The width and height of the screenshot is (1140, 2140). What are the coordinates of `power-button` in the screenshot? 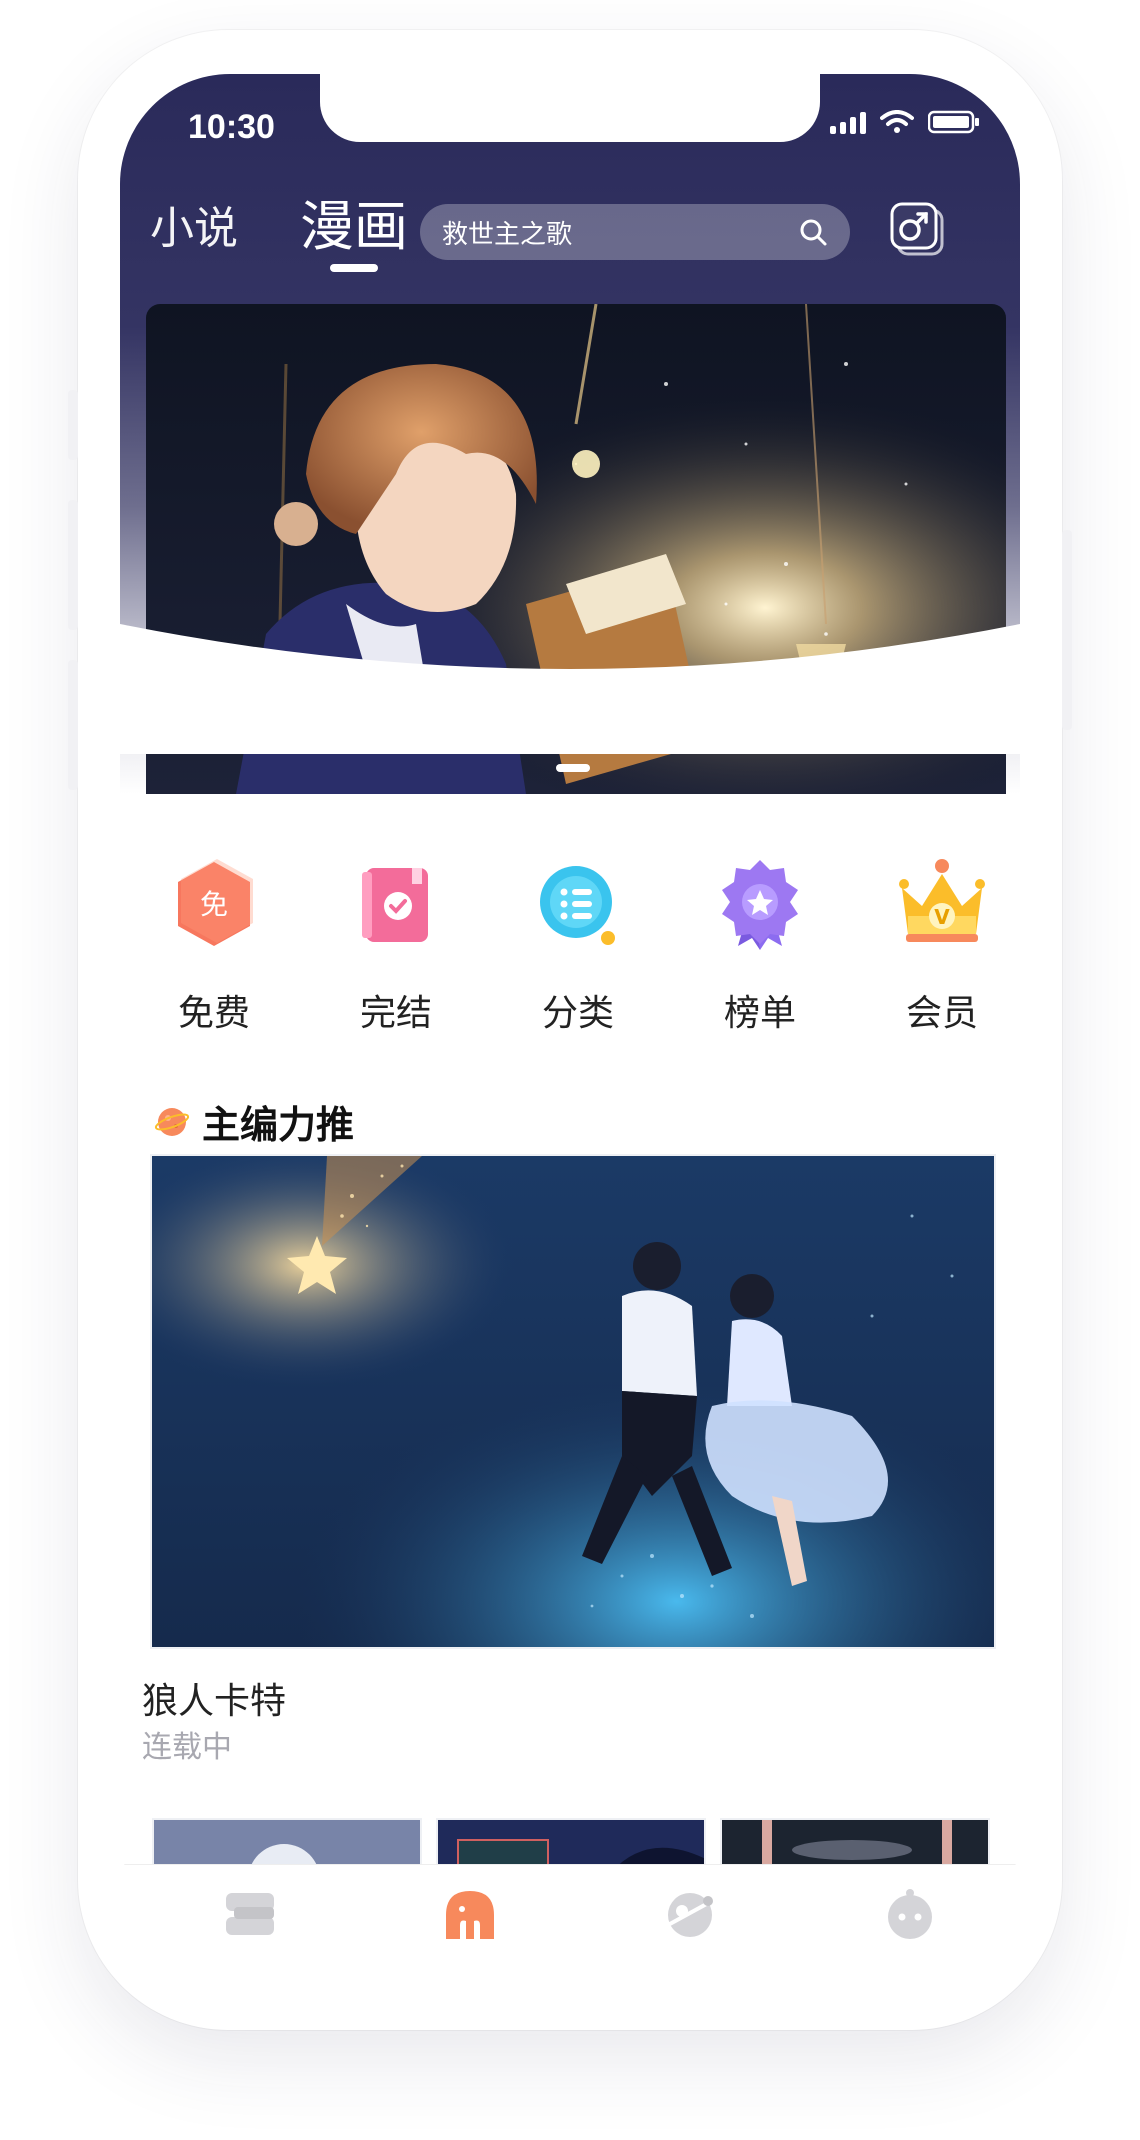 It's located at (1067, 630).